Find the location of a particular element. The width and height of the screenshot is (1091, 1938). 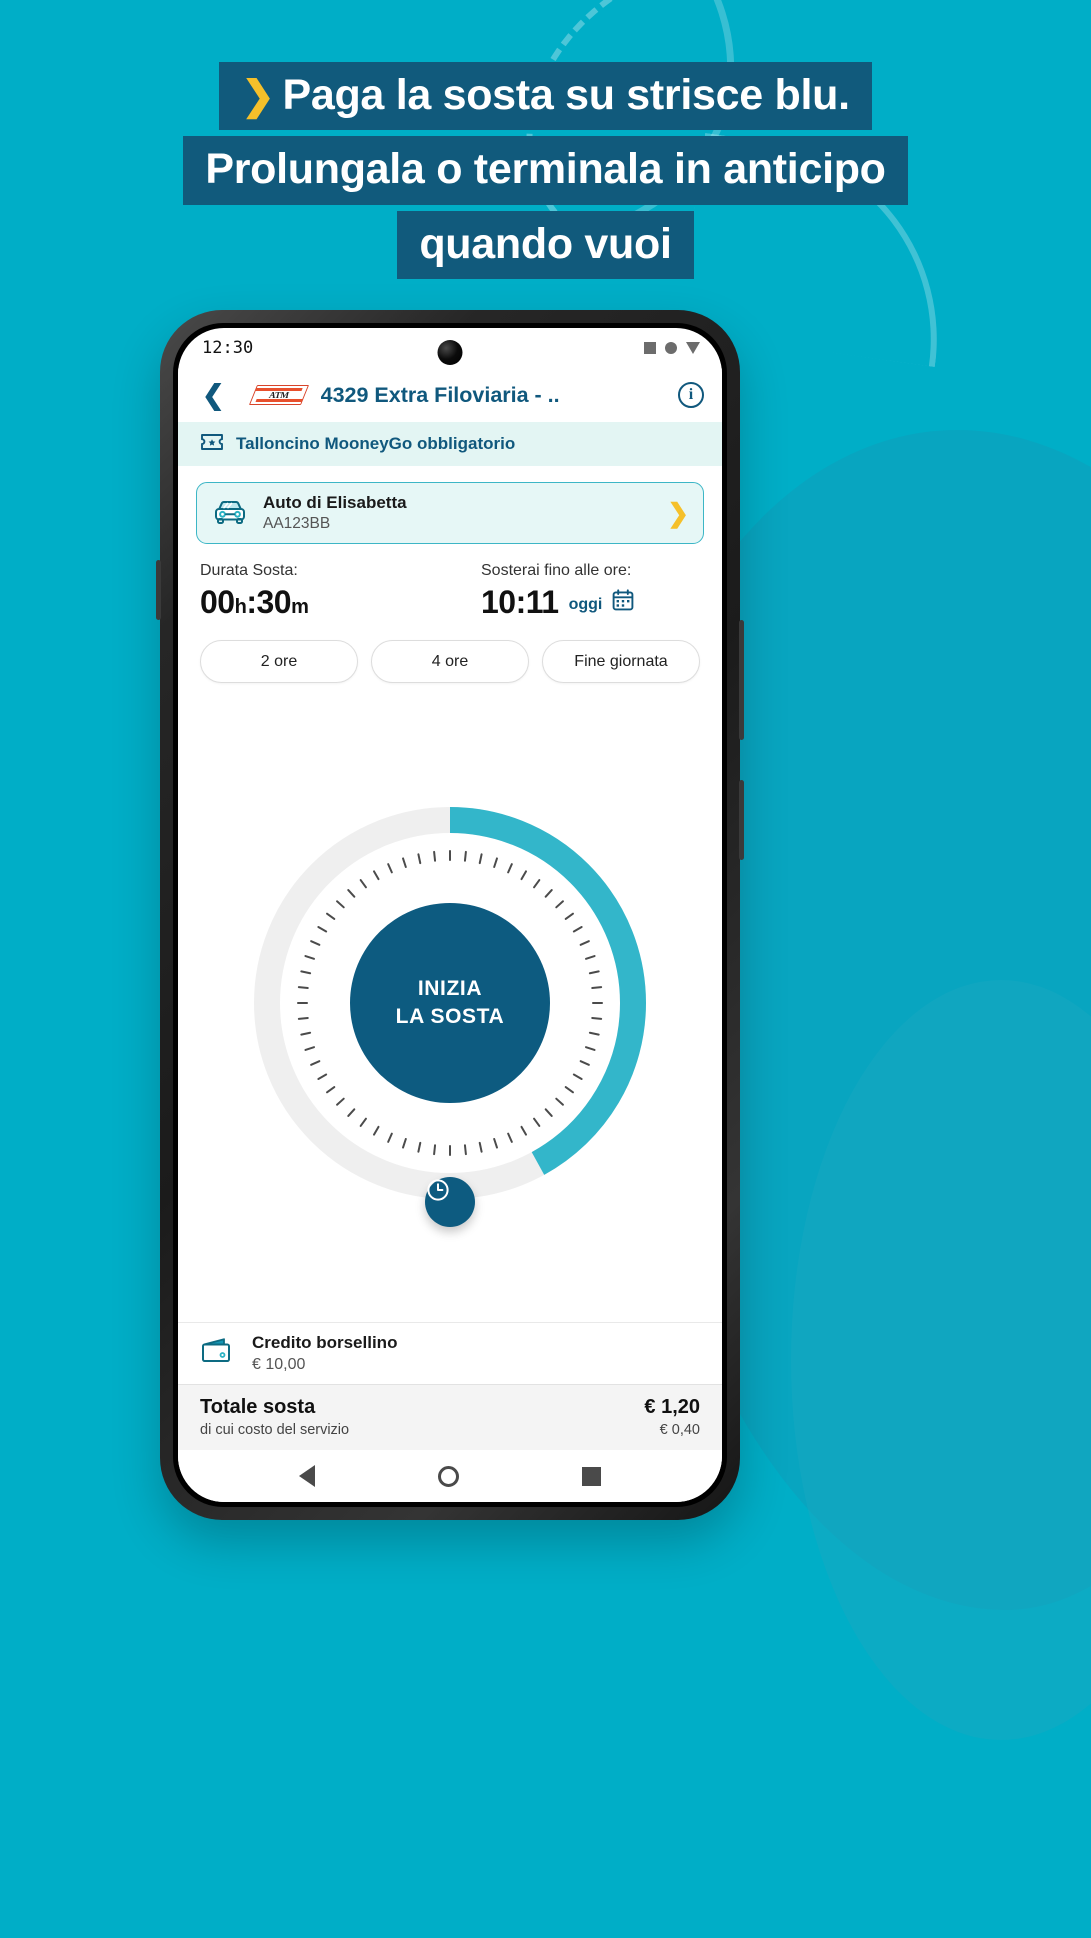

phone-volume-button is located at coordinates (741, 680).